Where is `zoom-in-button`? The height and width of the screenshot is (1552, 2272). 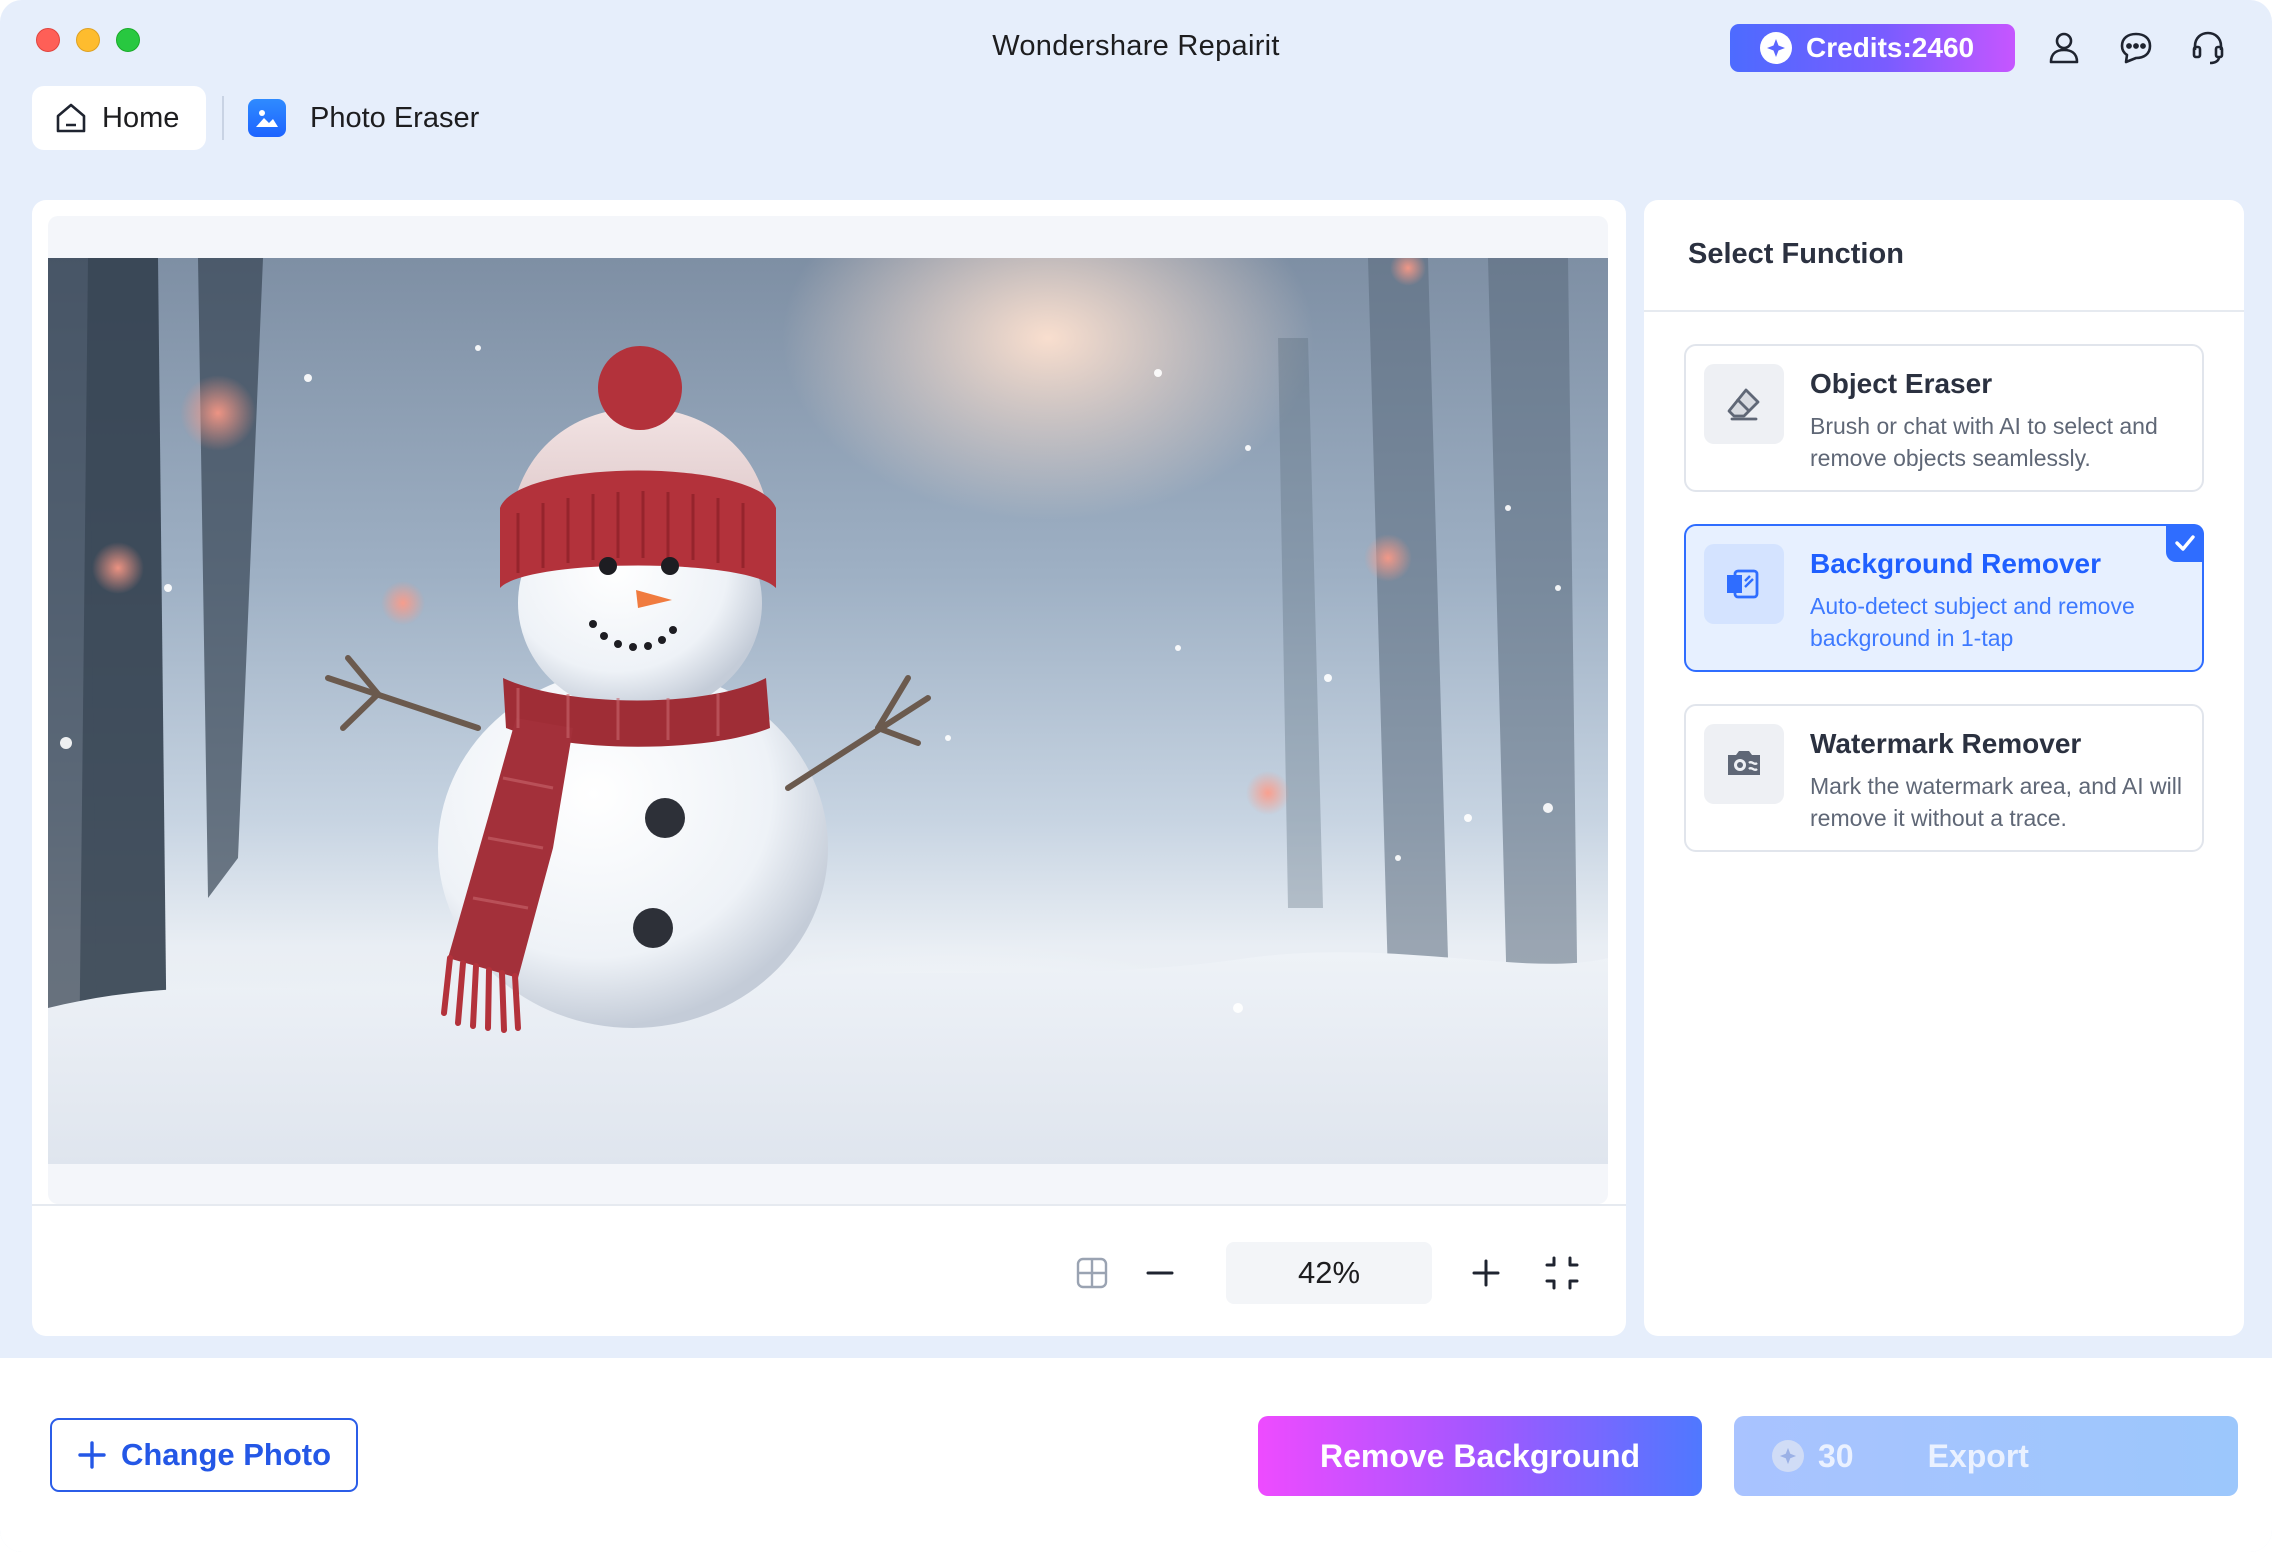
zoom-in-button is located at coordinates (1486, 1273).